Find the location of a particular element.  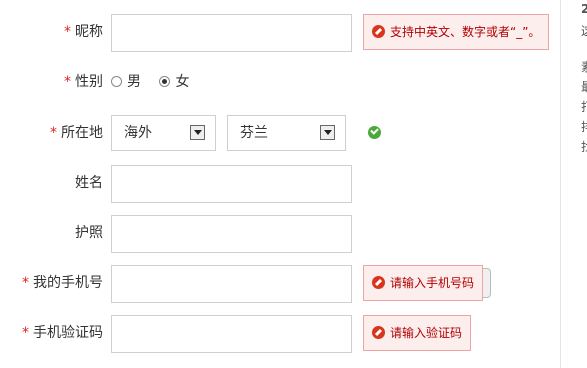

gender-radio-group: 男 女 is located at coordinates (157, 82).